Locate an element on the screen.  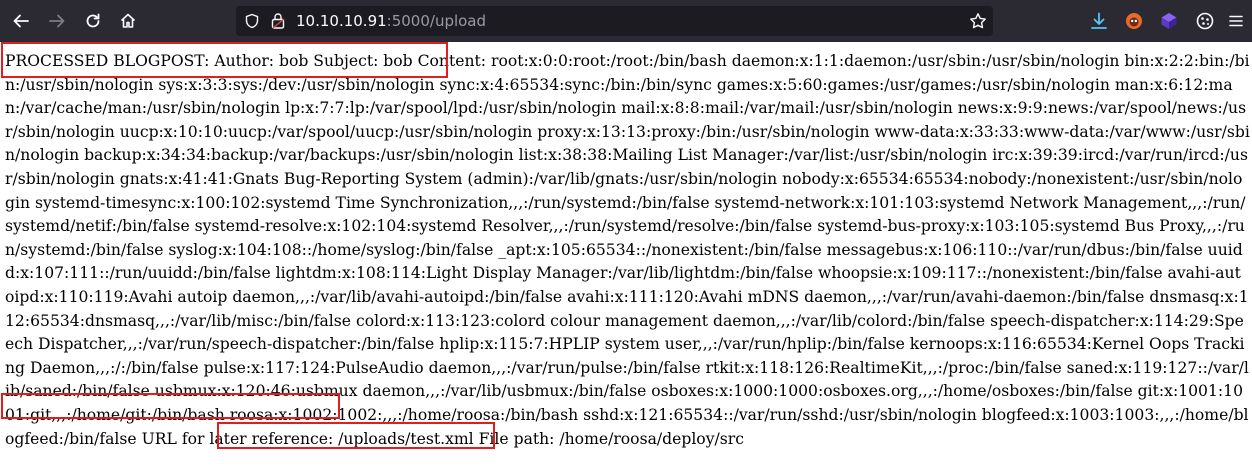
home-button is located at coordinates (128, 21).